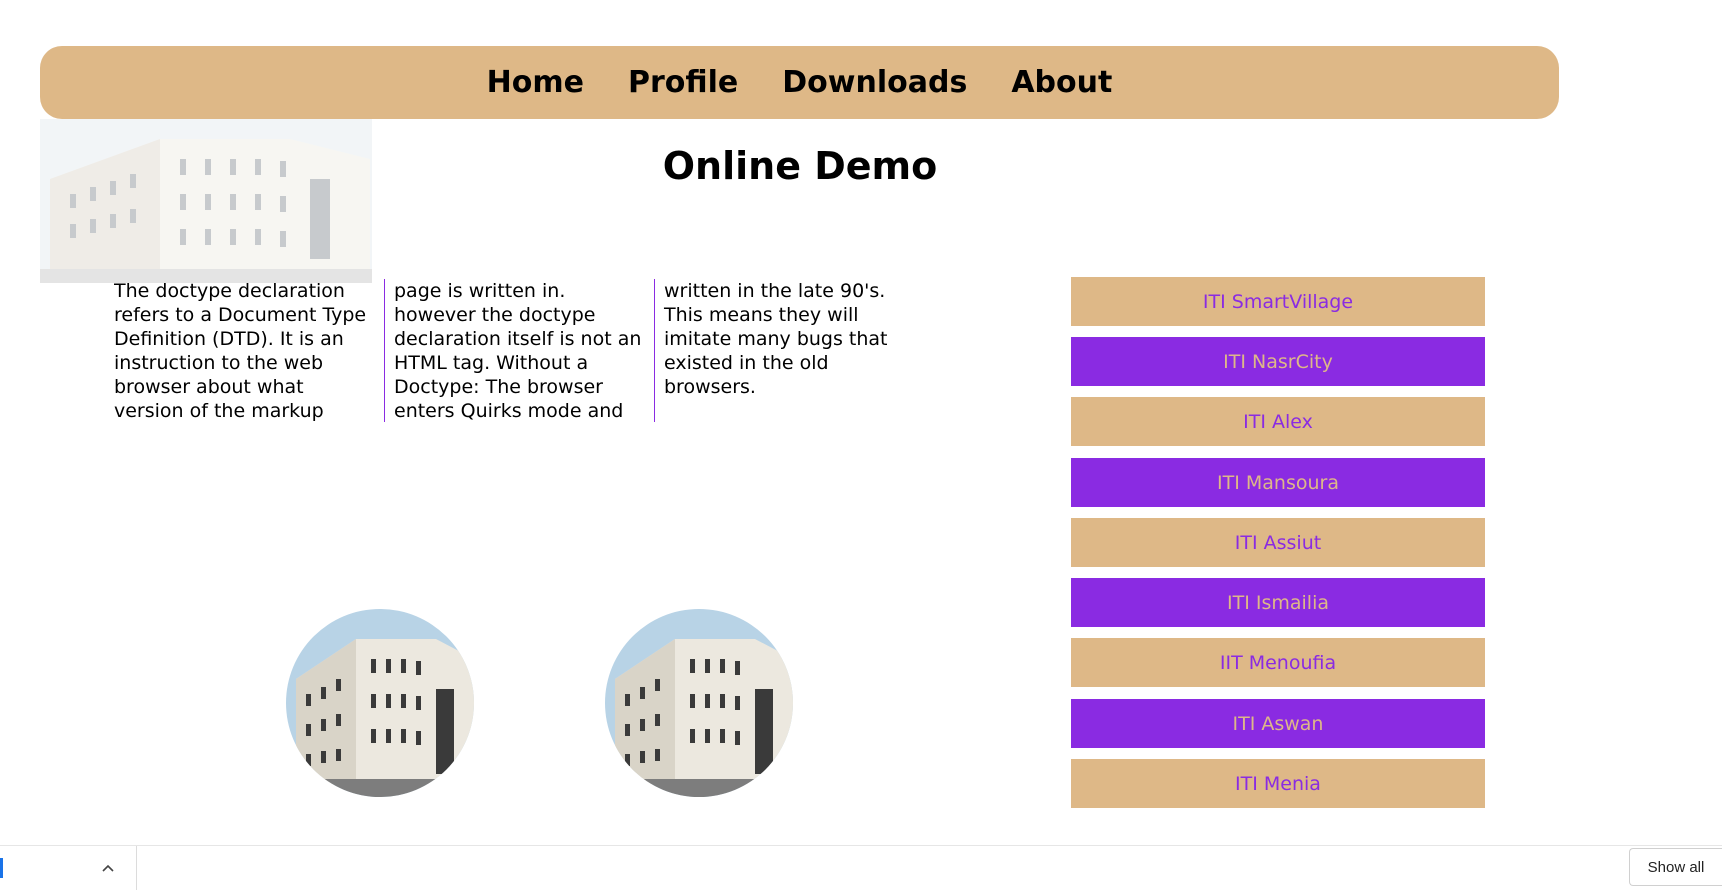 This screenshot has width=1722, height=891. I want to click on nav-profile-link: Profile, so click(683, 82).